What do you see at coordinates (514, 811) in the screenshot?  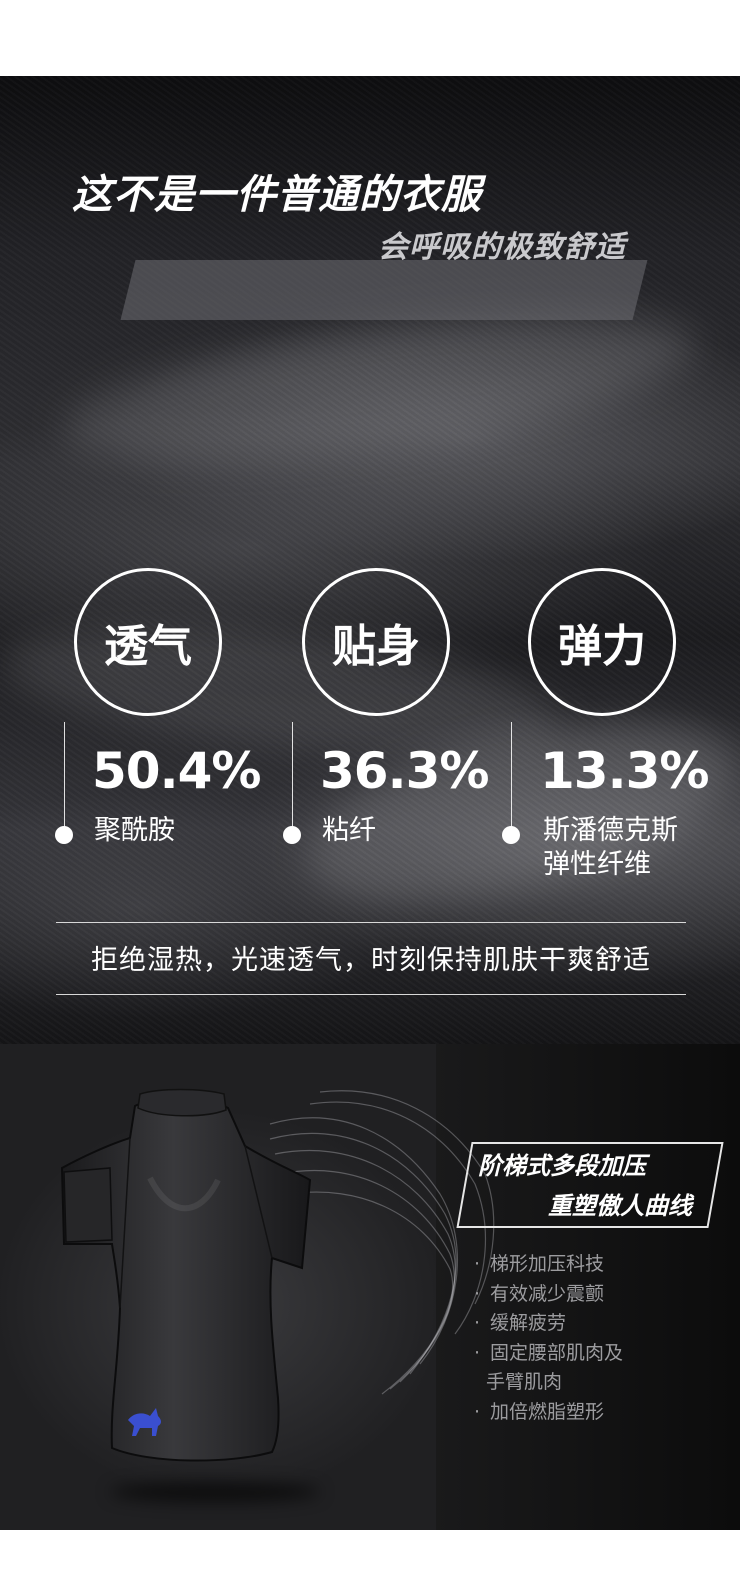 I see `fabric-fold` at bounding box center [514, 811].